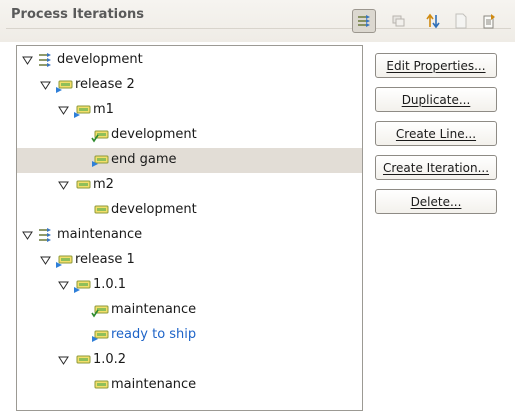 The width and height of the screenshot is (515, 418). I want to click on tree-node: m2, so click(189, 185).